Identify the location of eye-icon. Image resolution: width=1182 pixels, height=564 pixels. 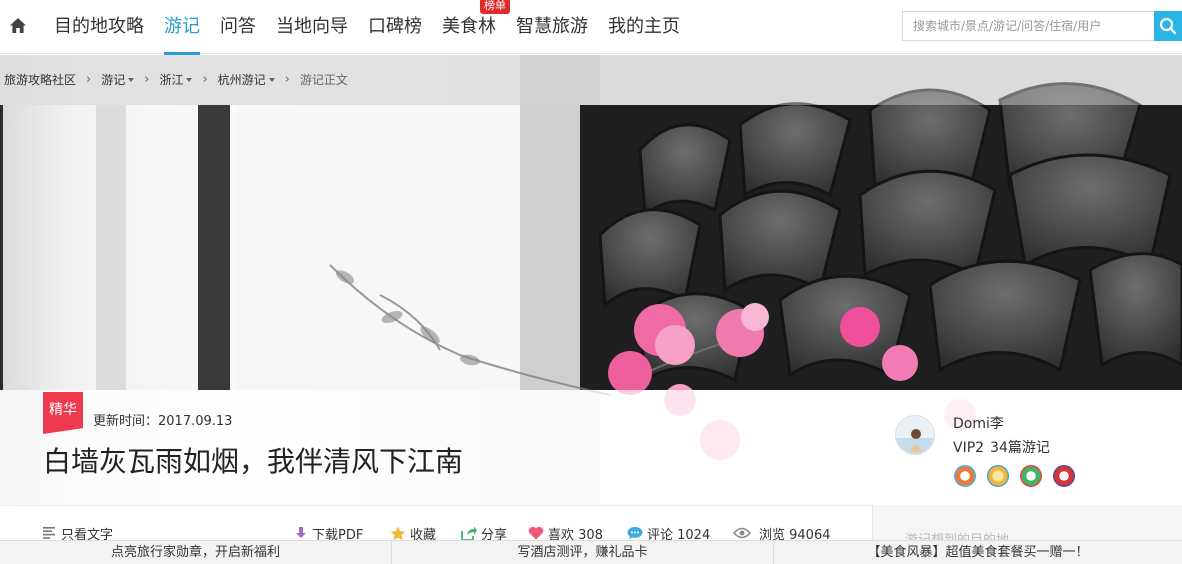
(742, 533).